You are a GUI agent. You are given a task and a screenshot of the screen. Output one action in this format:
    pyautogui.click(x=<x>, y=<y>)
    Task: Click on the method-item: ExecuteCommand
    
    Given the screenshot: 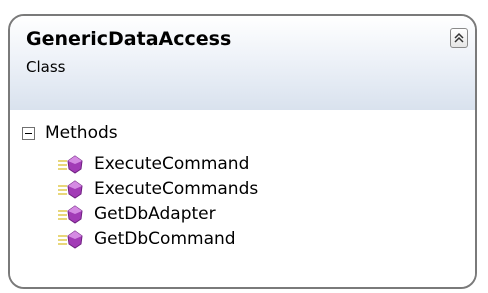 What is the action you would take?
    pyautogui.click(x=157, y=163)
    